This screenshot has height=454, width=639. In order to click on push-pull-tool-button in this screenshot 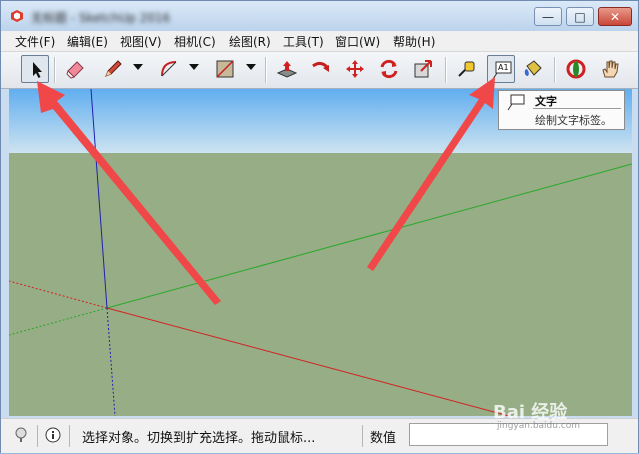, I will do `click(287, 69)`.